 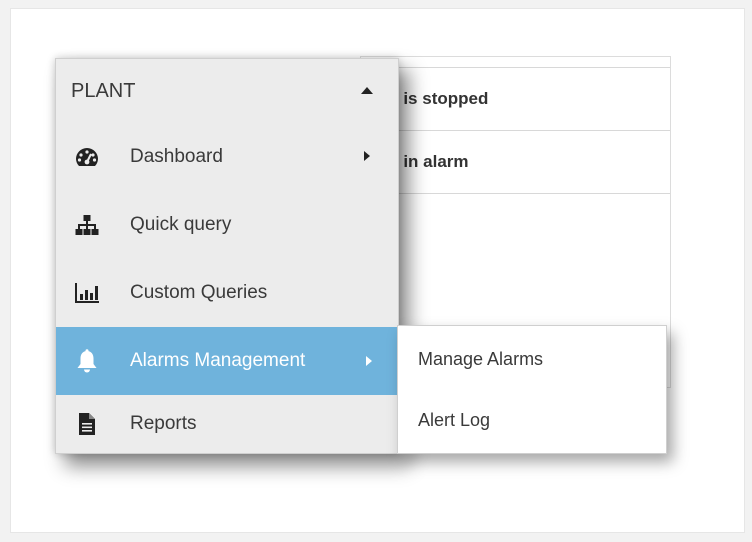 What do you see at coordinates (181, 224) in the screenshot?
I see `menu-item-label: Quick query` at bounding box center [181, 224].